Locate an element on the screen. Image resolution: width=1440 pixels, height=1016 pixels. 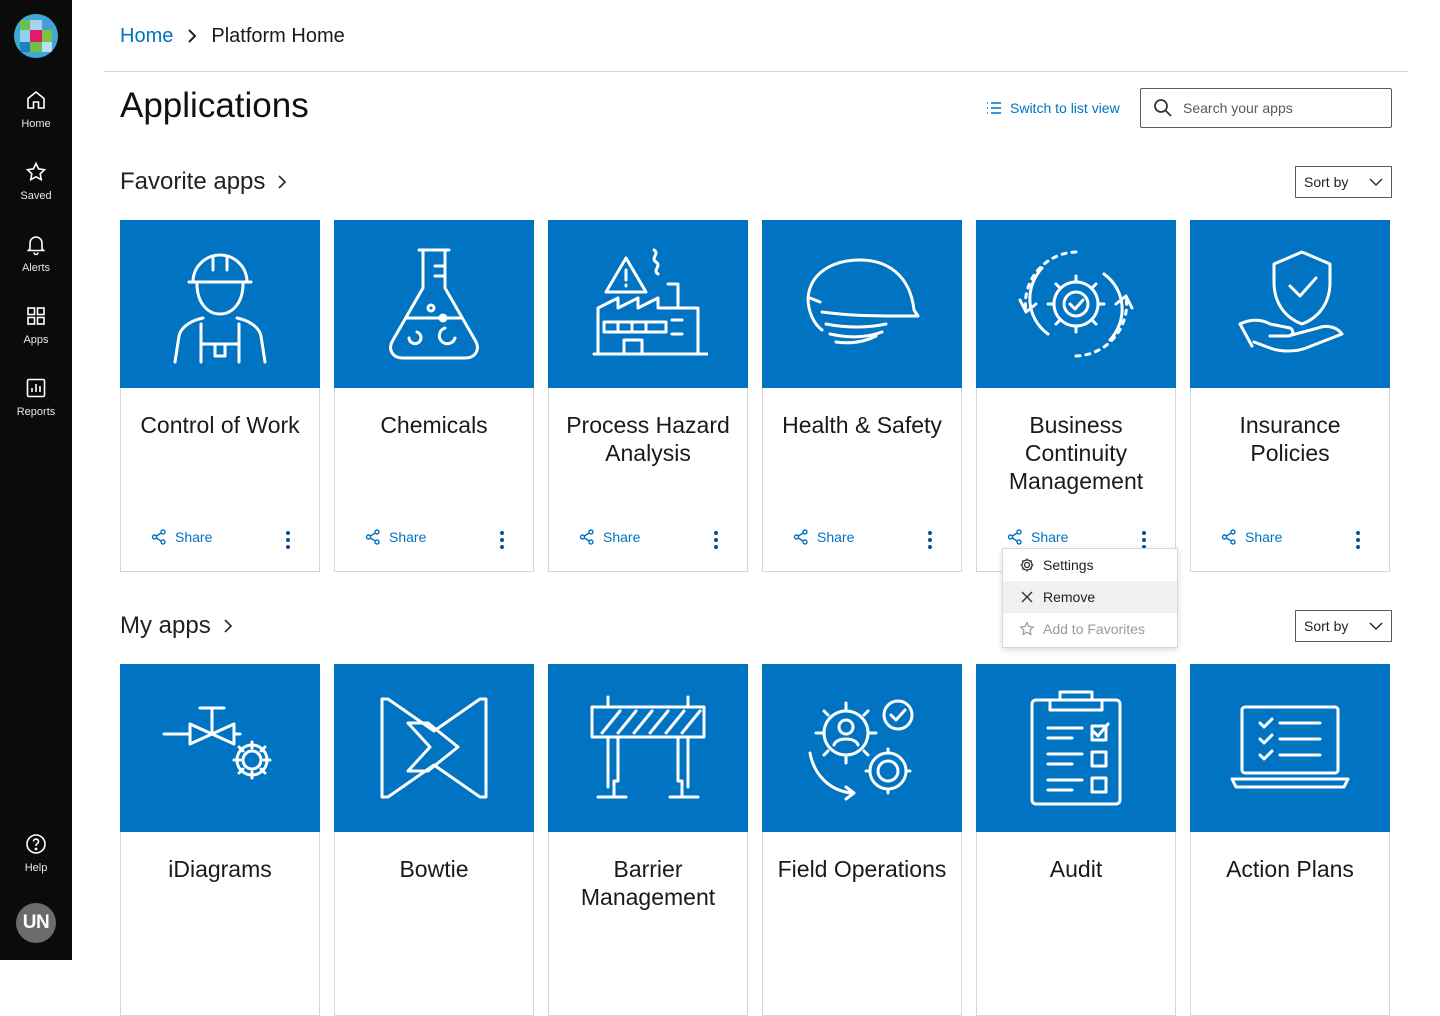
star-icon is located at coordinates (1027, 628).